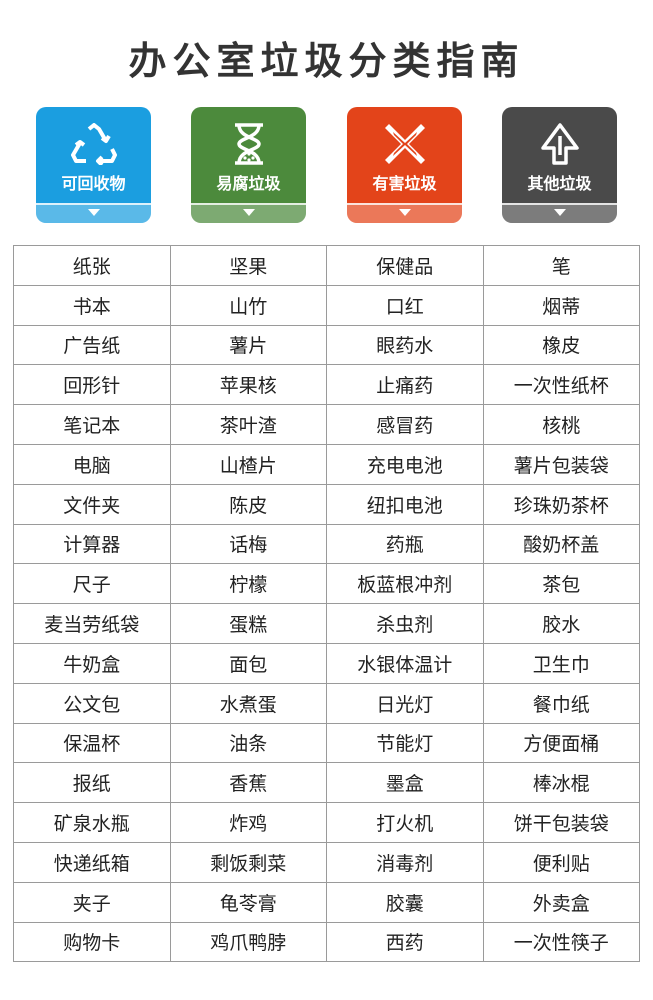 The width and height of the screenshot is (653, 1000). Describe the element at coordinates (561, 385) in the screenshot. I see `table-cell: 一次性纸杯` at that location.